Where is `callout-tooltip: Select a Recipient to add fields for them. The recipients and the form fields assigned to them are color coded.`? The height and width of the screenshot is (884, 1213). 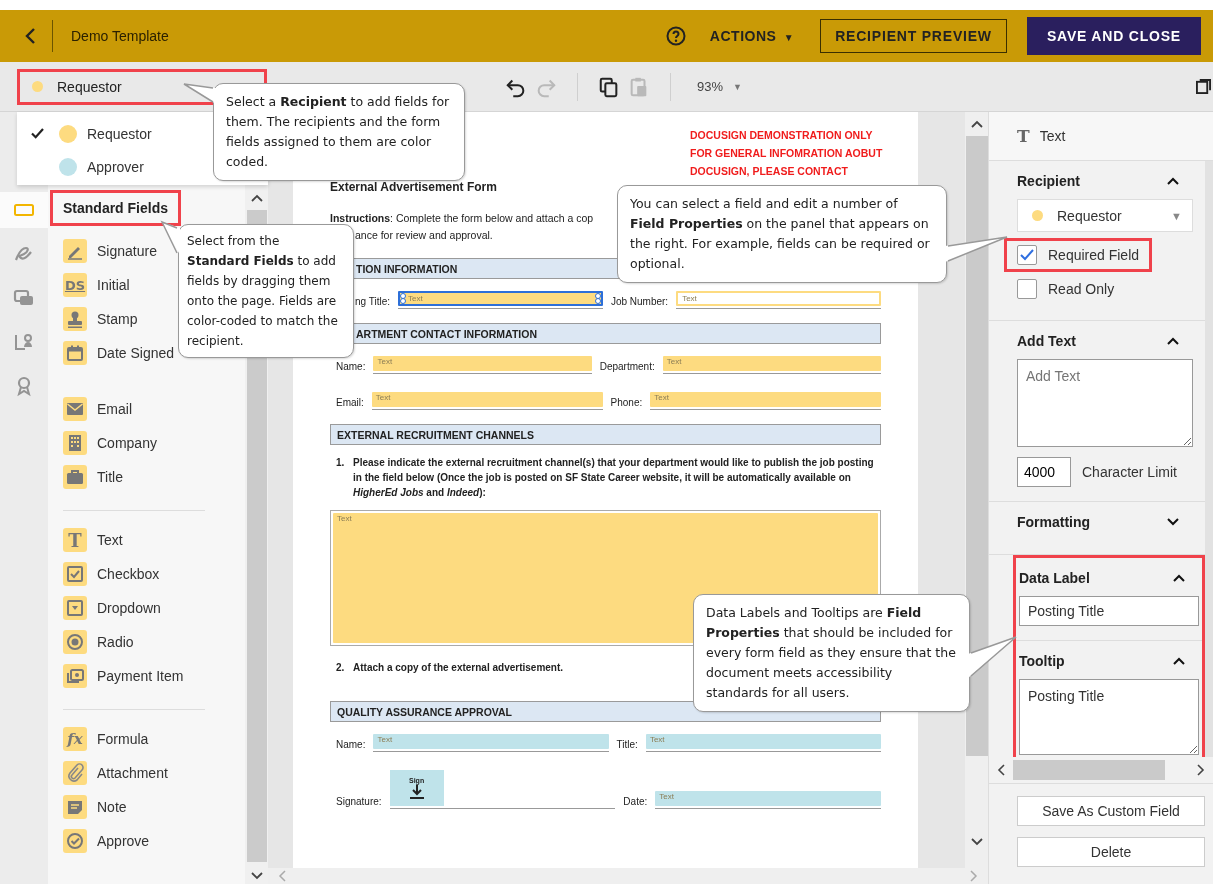
callout-tooltip: Select a Recipient to add fields for them. The recipients and the form fields assigned to them are color coded. is located at coordinates (339, 132).